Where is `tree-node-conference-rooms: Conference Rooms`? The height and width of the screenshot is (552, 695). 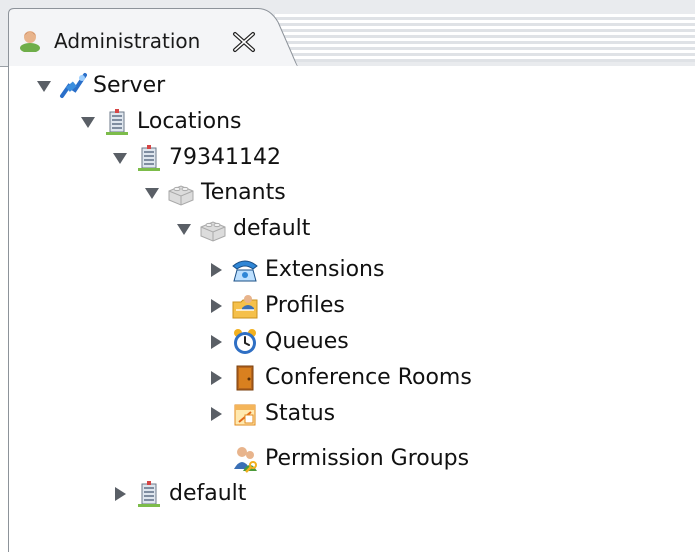
tree-node-conference-rooms: Conference Rooms is located at coordinates (339, 378).